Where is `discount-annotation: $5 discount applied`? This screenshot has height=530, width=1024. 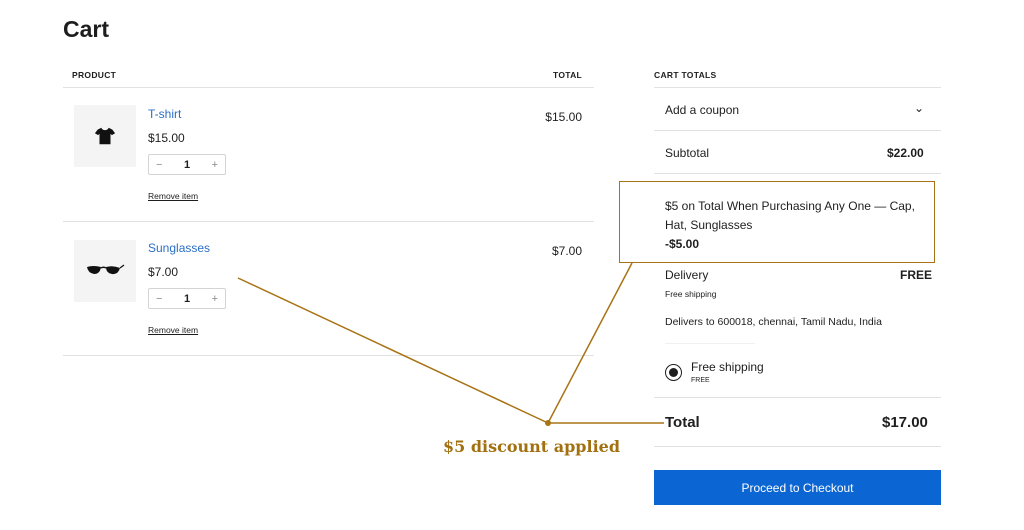
discount-annotation: $5 discount applied is located at coordinates (532, 446).